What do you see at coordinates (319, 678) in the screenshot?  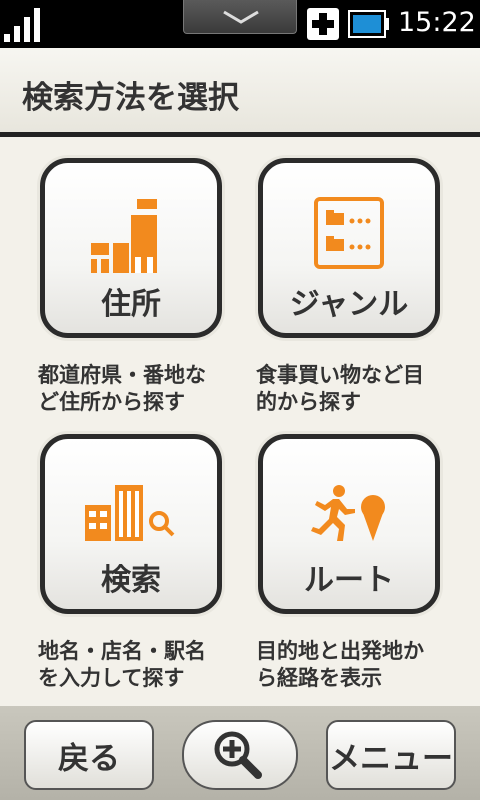 I see `description-line: ら経路を表示` at bounding box center [319, 678].